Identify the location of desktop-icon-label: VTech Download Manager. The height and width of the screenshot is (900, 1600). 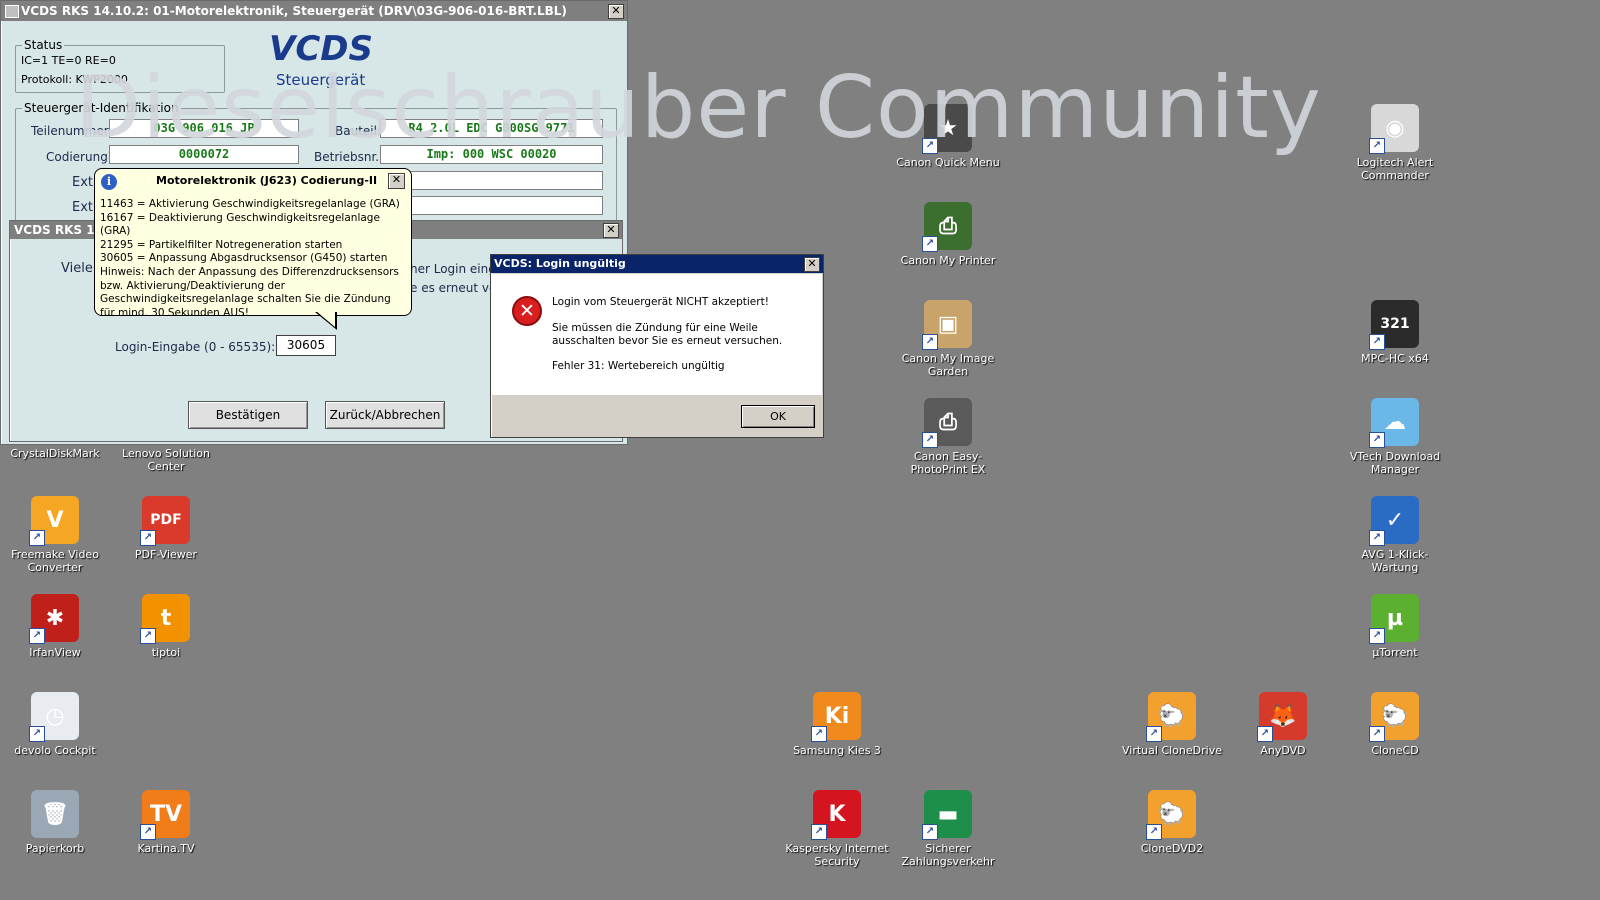
(1395, 463).